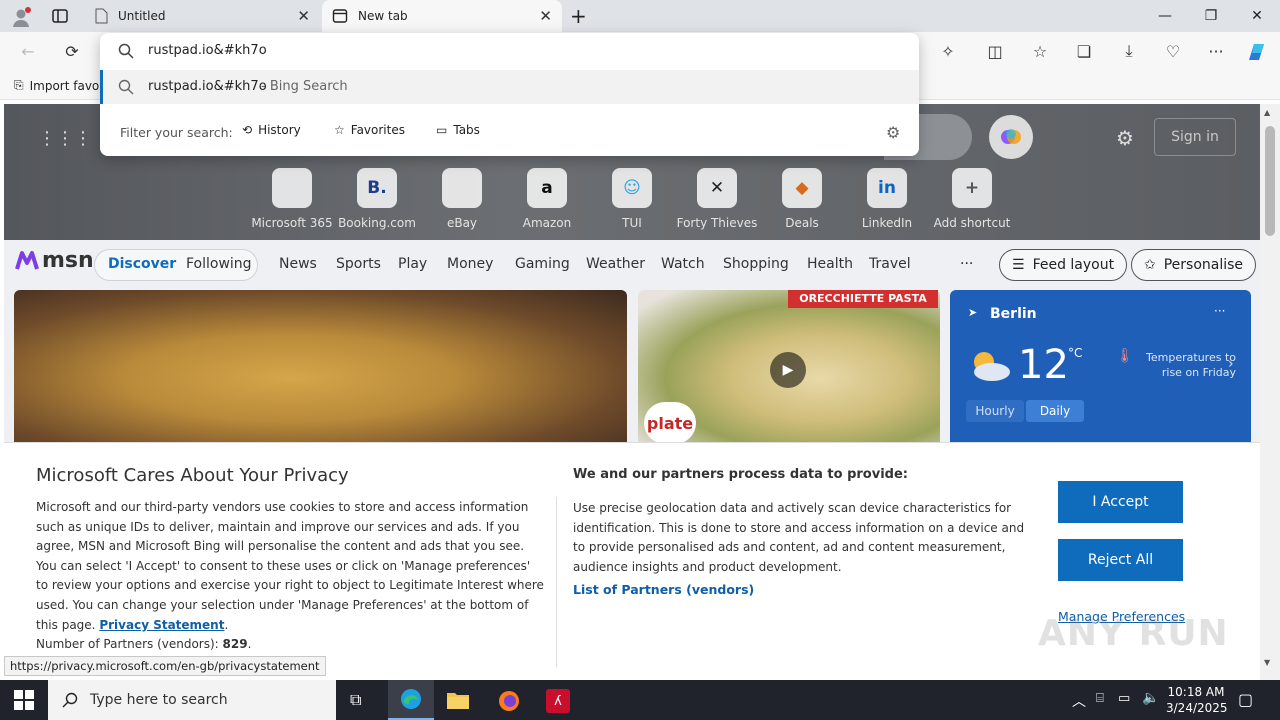 This screenshot has height=720, width=1280. Describe the element at coordinates (192, 700) in the screenshot. I see `taskbar-search: Type here to search` at that location.